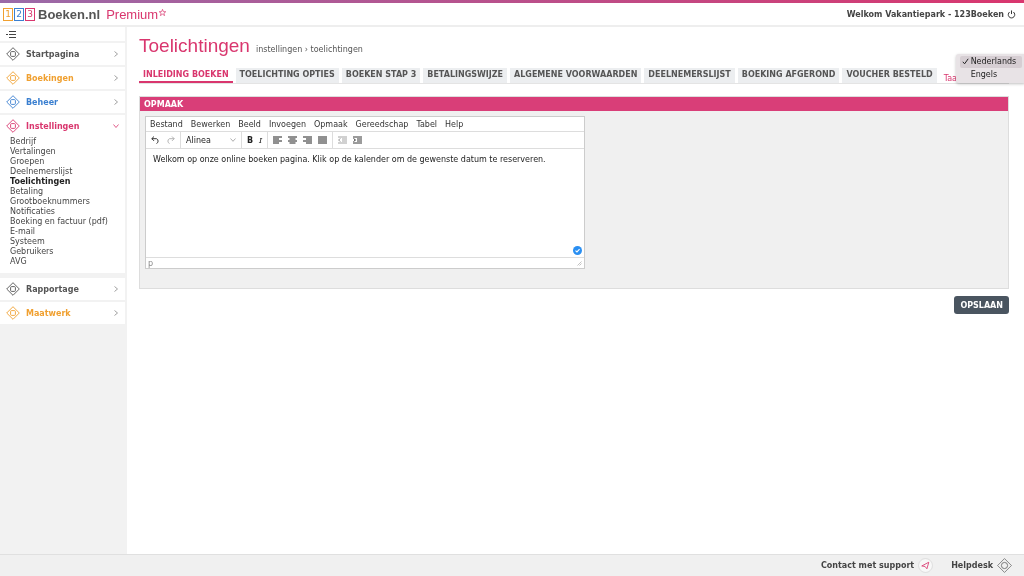  What do you see at coordinates (350, 159) in the screenshot?
I see `editor-text: Welkom op onze online boeken pagina. Klik op de kalender om de gewenste datum te reserveren.` at bounding box center [350, 159].